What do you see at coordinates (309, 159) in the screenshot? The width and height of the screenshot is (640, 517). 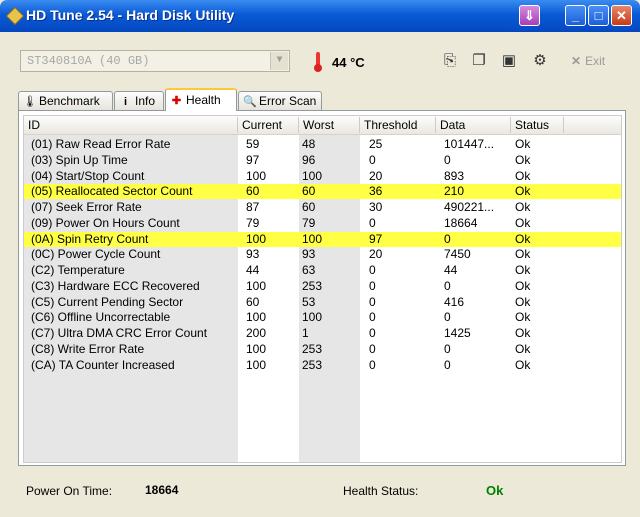 I see `cell-worst: 96` at bounding box center [309, 159].